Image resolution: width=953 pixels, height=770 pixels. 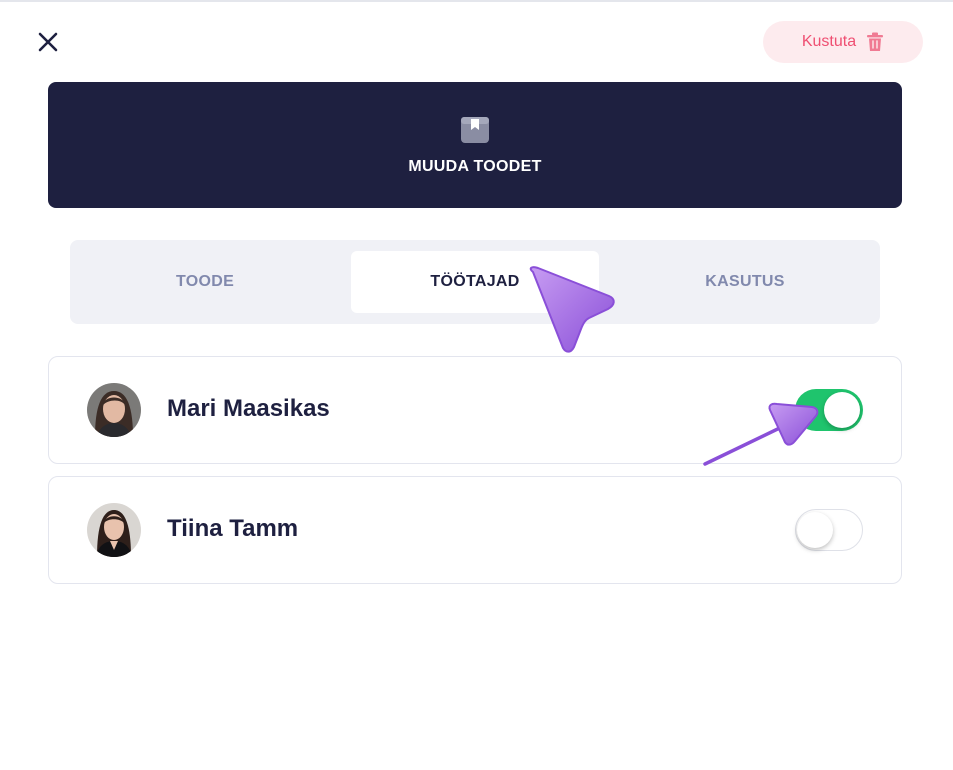 I want to click on box-icon, so click(x=475, y=130).